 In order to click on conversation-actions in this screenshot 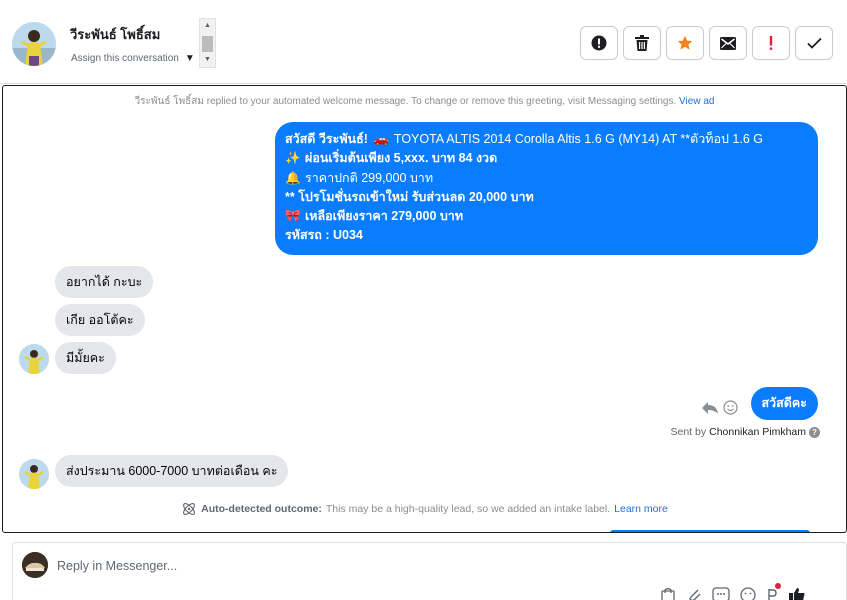, I will do `click(706, 43)`.